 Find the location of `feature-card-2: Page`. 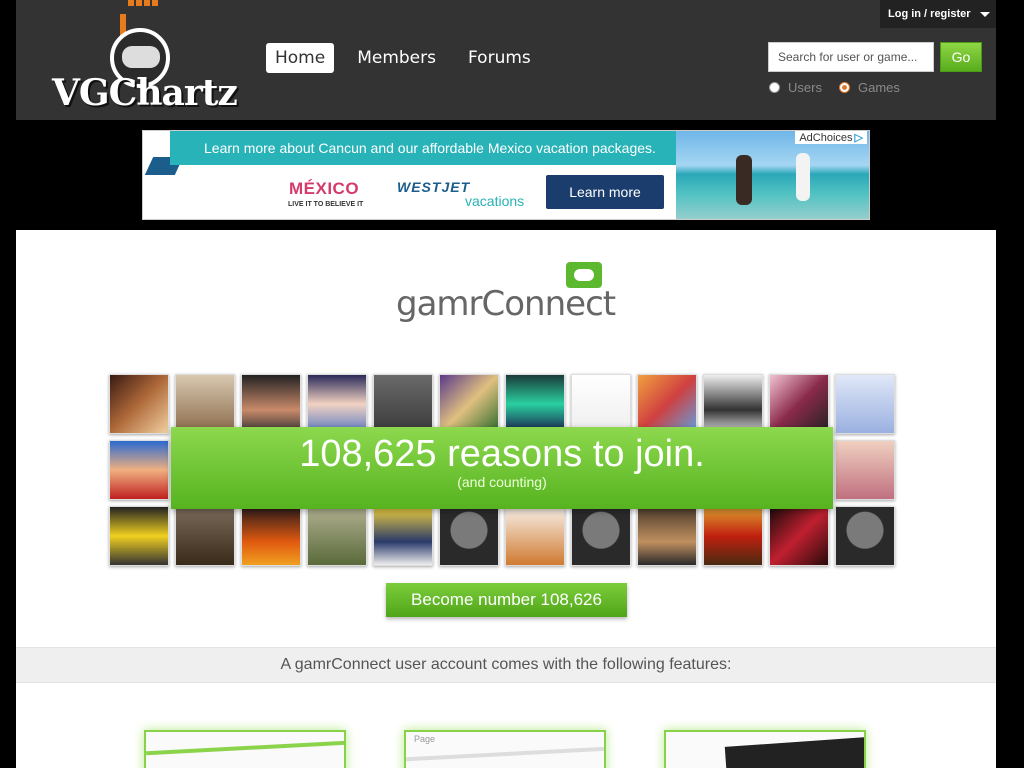

feature-card-2: Page is located at coordinates (505, 749).